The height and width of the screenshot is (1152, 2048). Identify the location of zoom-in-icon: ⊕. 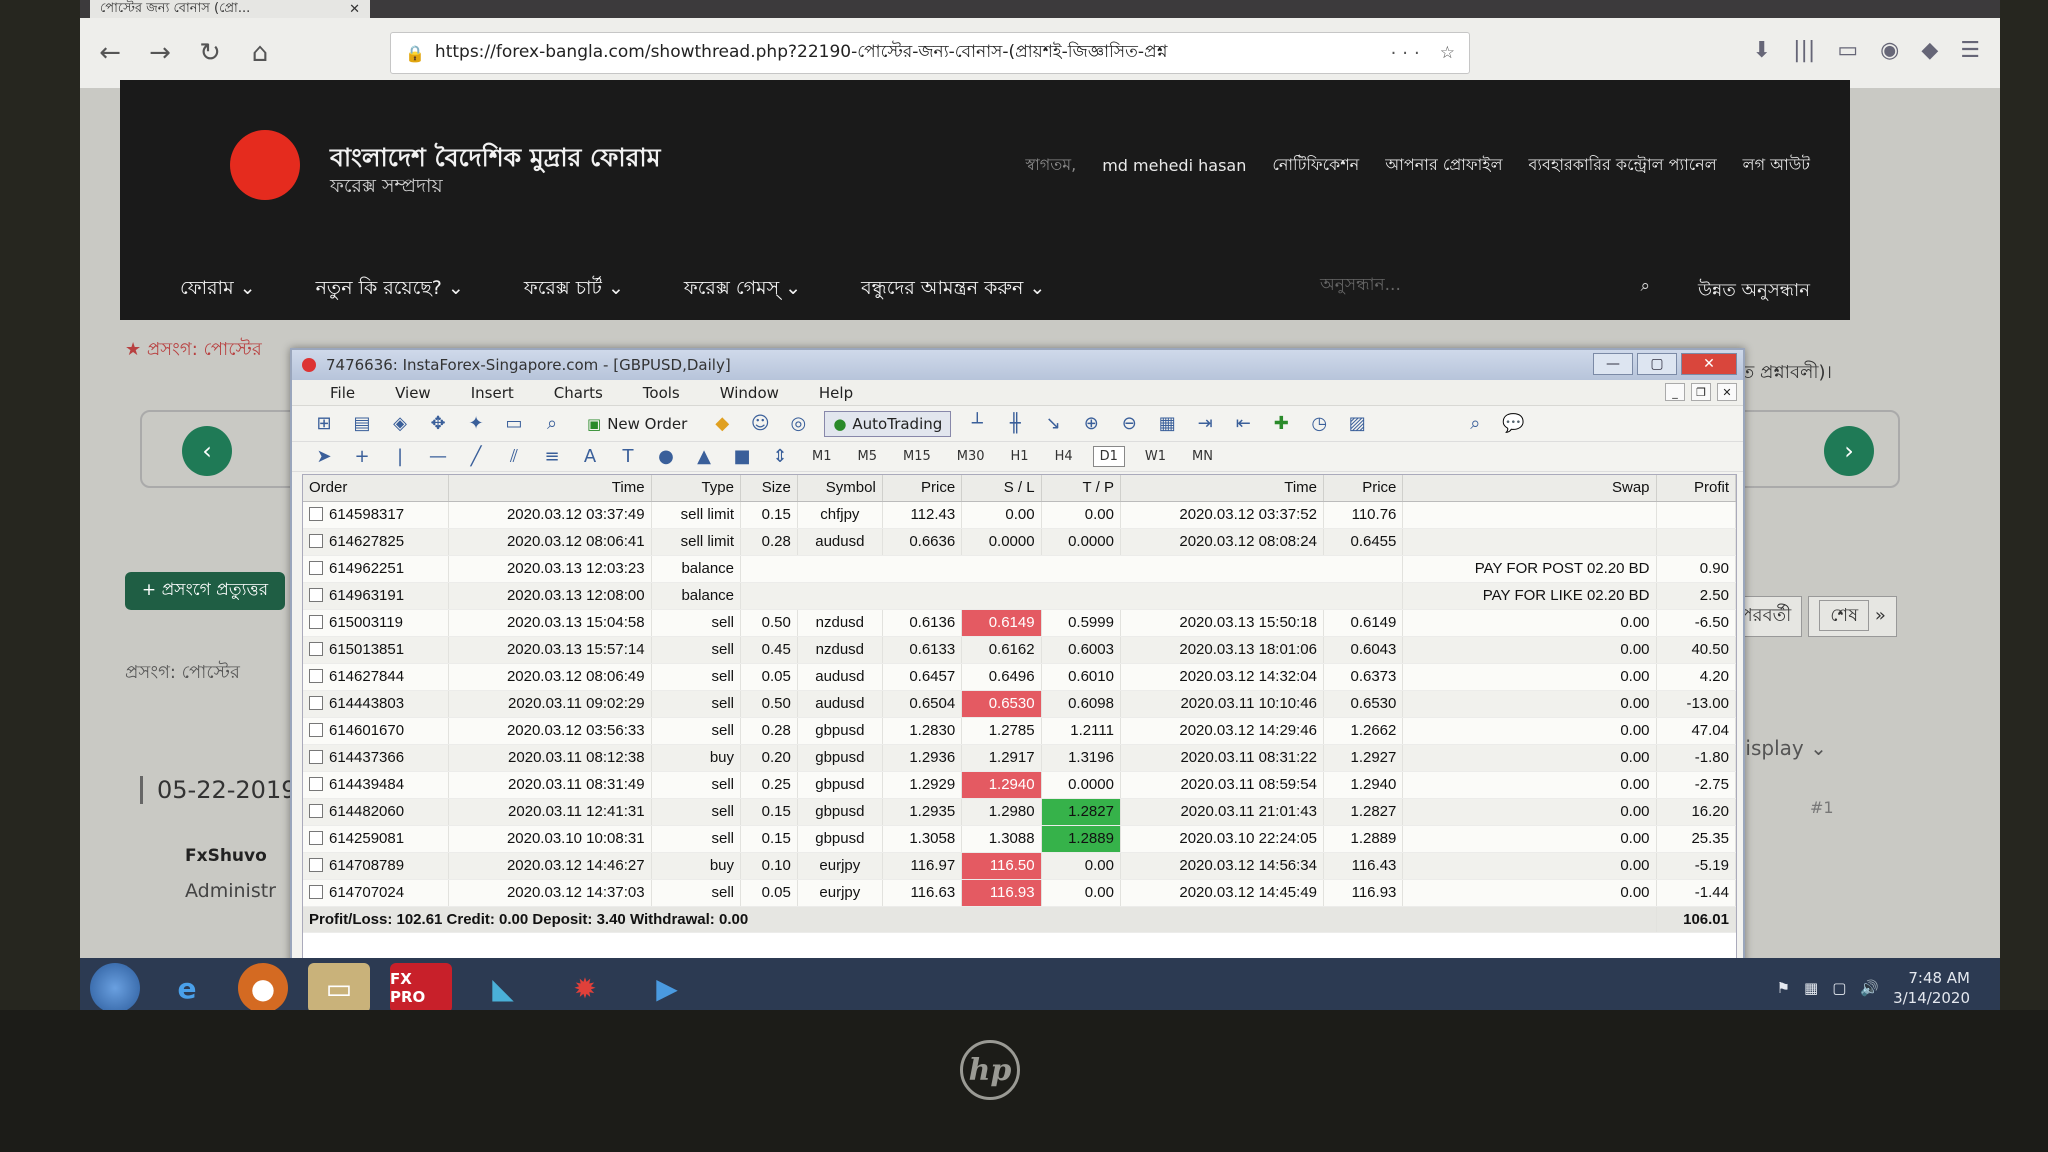
(1091, 424).